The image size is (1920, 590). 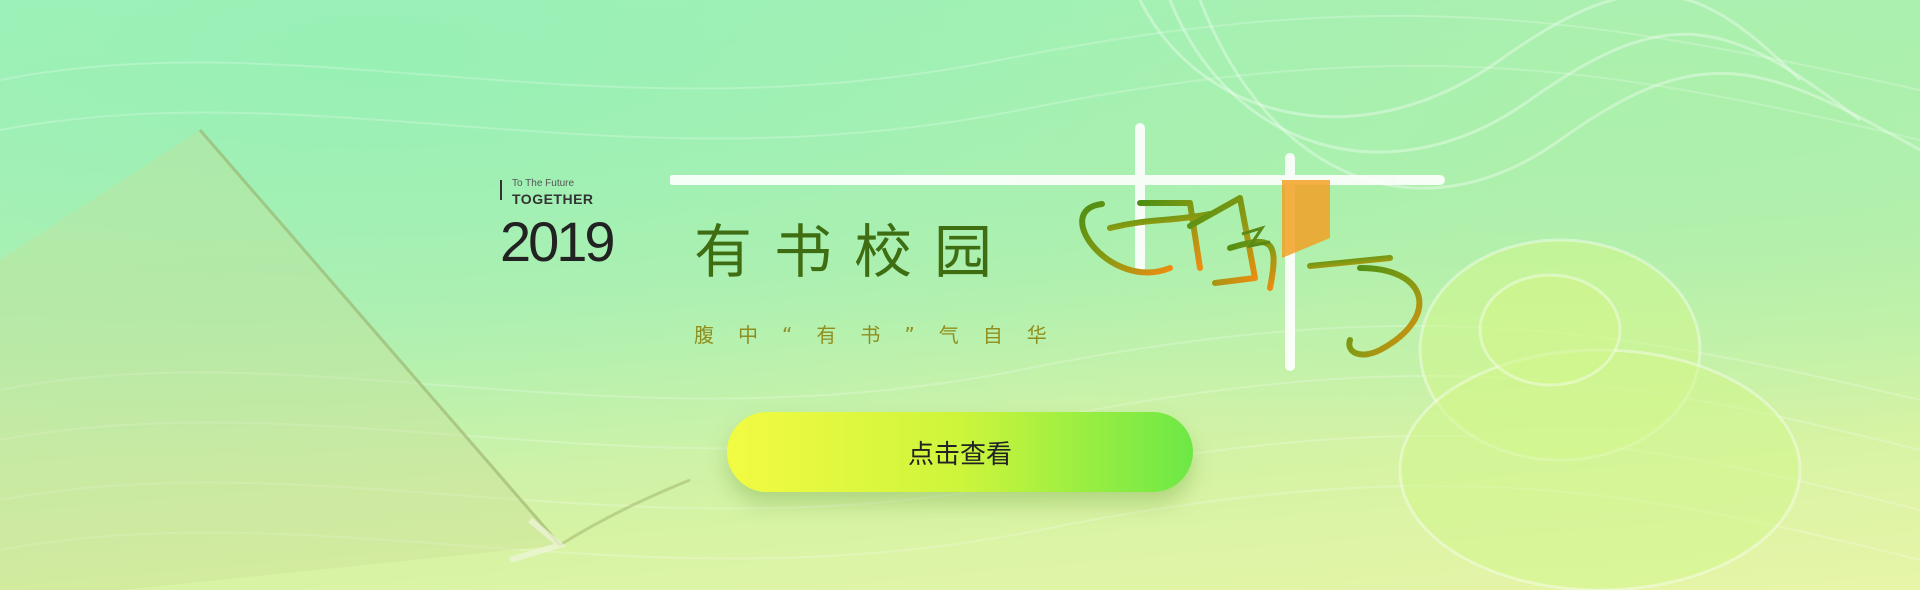 What do you see at coordinates (854, 252) in the screenshot?
I see `main-title: 有书校园` at bounding box center [854, 252].